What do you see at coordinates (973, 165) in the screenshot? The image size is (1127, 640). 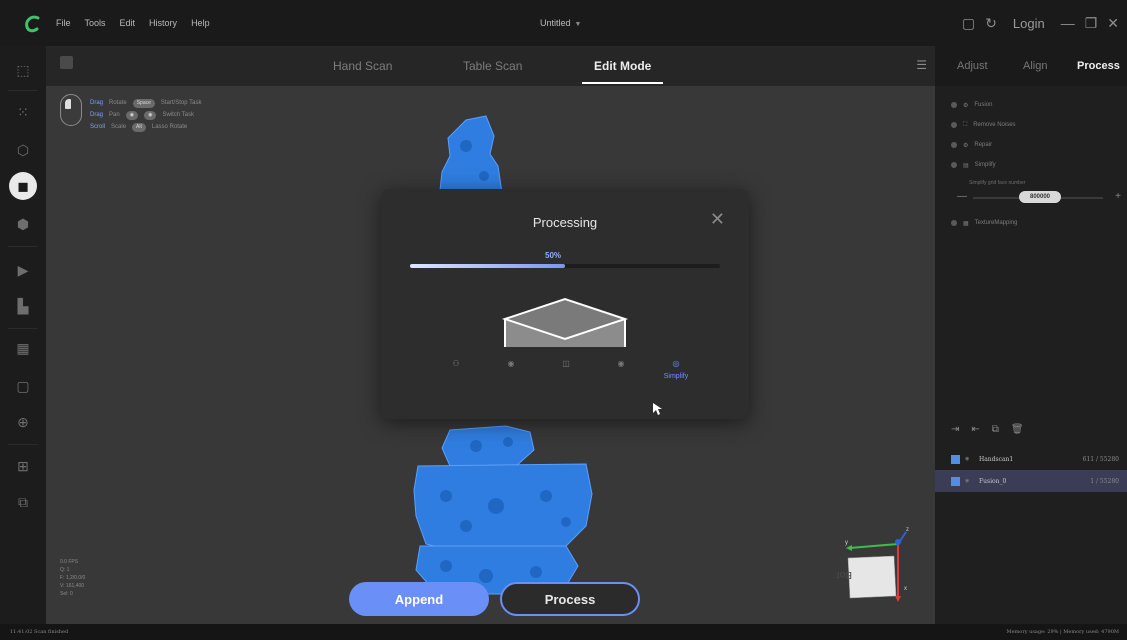 I see `process-item-simplify: ▤ Simplify` at bounding box center [973, 165].